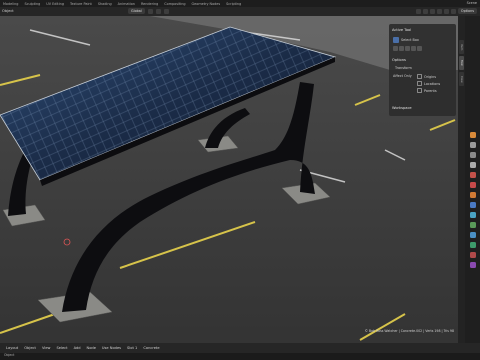  I want to click on select-box-icon, so click(396, 40).